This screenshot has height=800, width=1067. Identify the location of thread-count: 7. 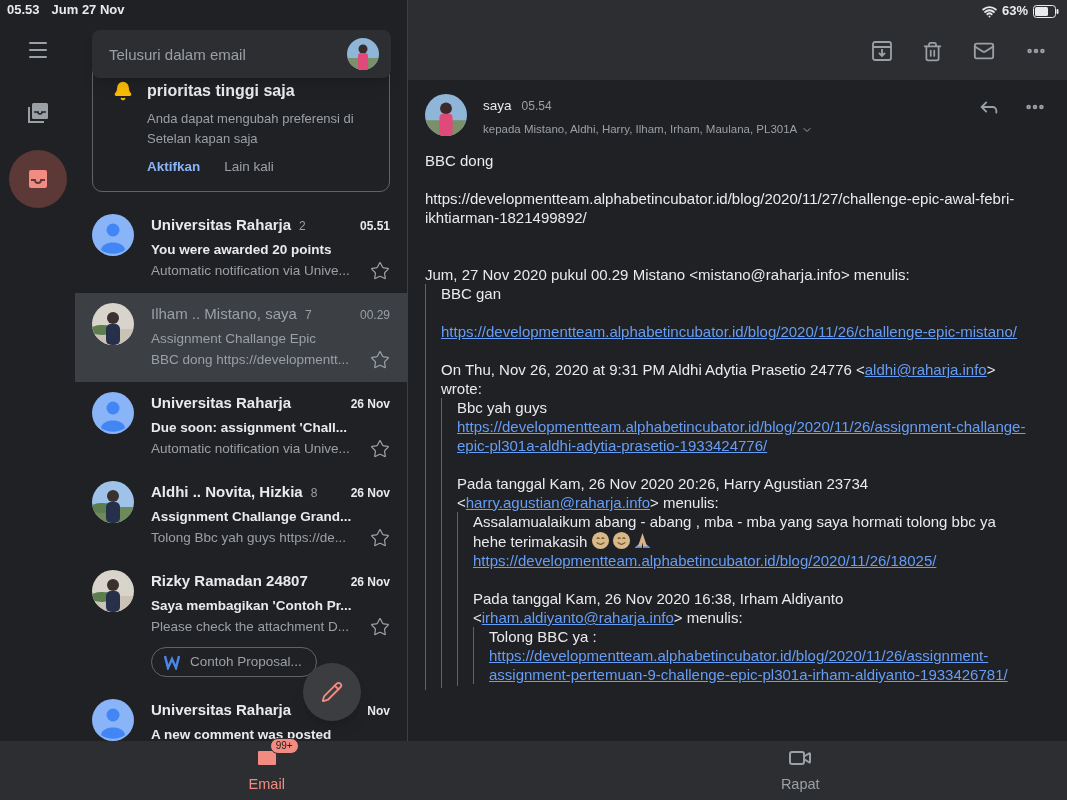
(308, 316).